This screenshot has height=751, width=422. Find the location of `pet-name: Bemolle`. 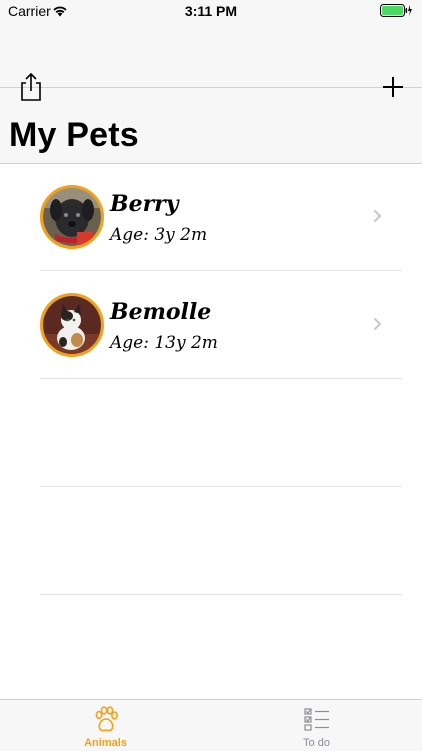

pet-name: Bemolle is located at coordinates (161, 312).